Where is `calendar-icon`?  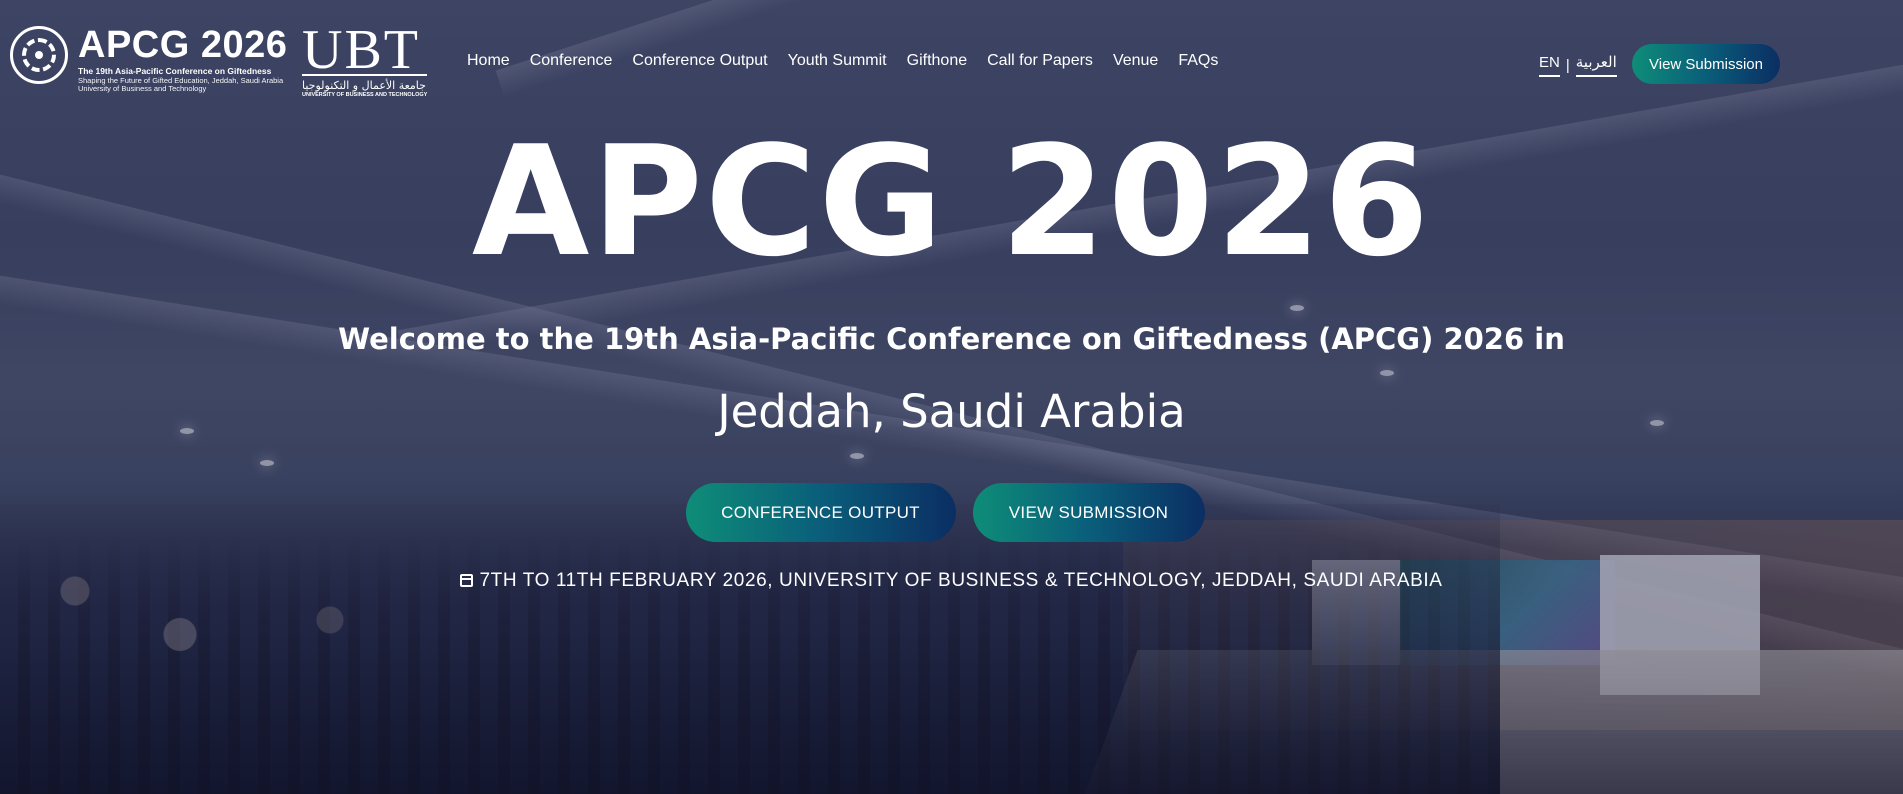
calendar-icon is located at coordinates (467, 580).